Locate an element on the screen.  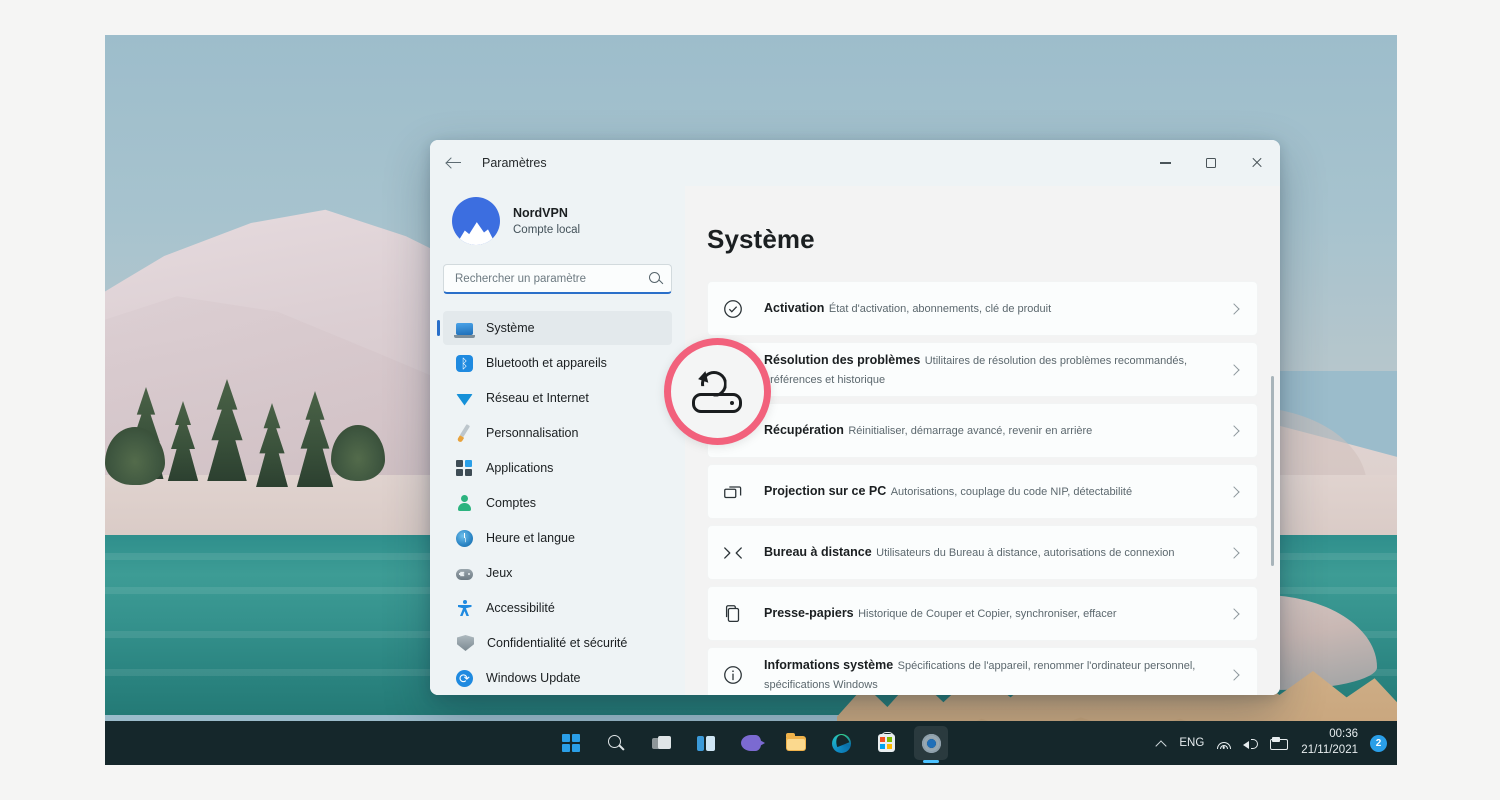
minimize-icon is located at coordinates (1165, 163).